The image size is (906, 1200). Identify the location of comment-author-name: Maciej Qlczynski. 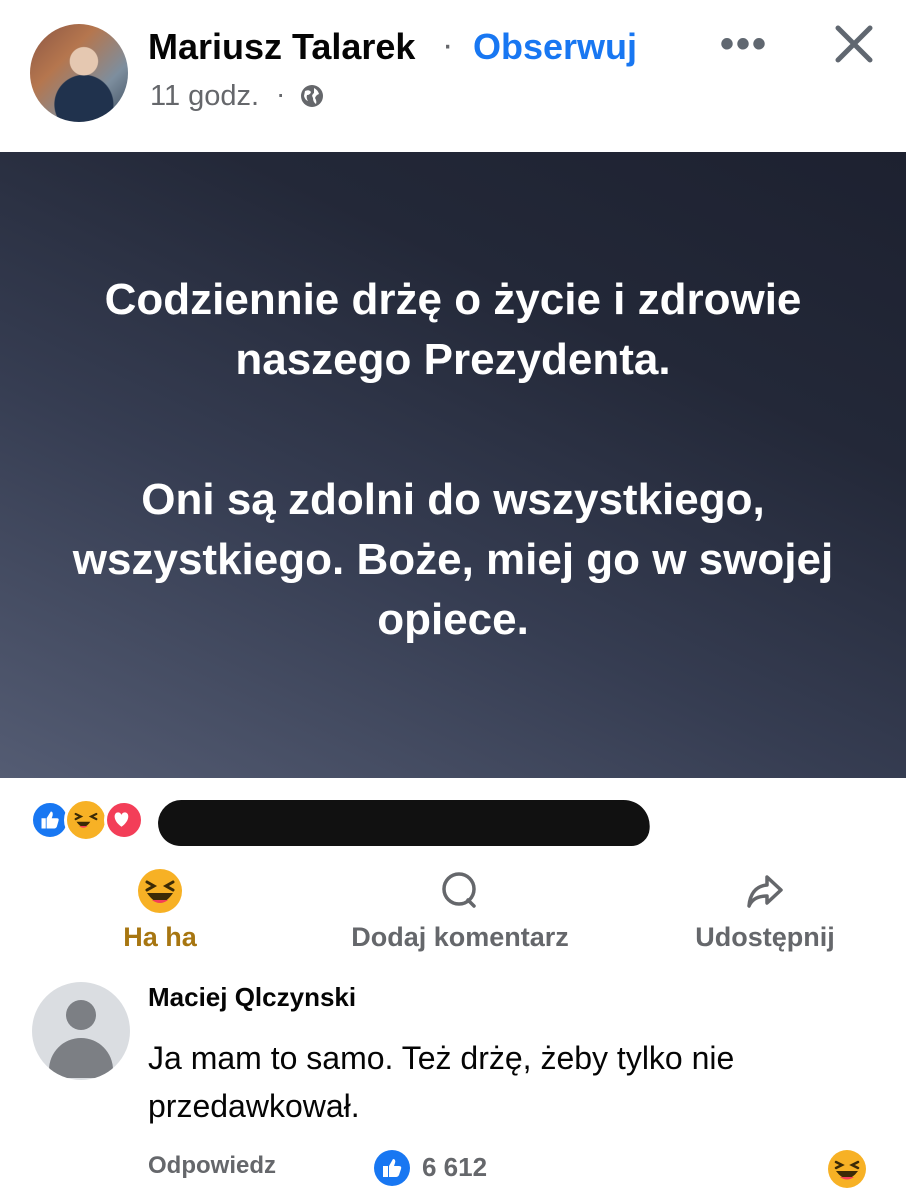
(252, 997).